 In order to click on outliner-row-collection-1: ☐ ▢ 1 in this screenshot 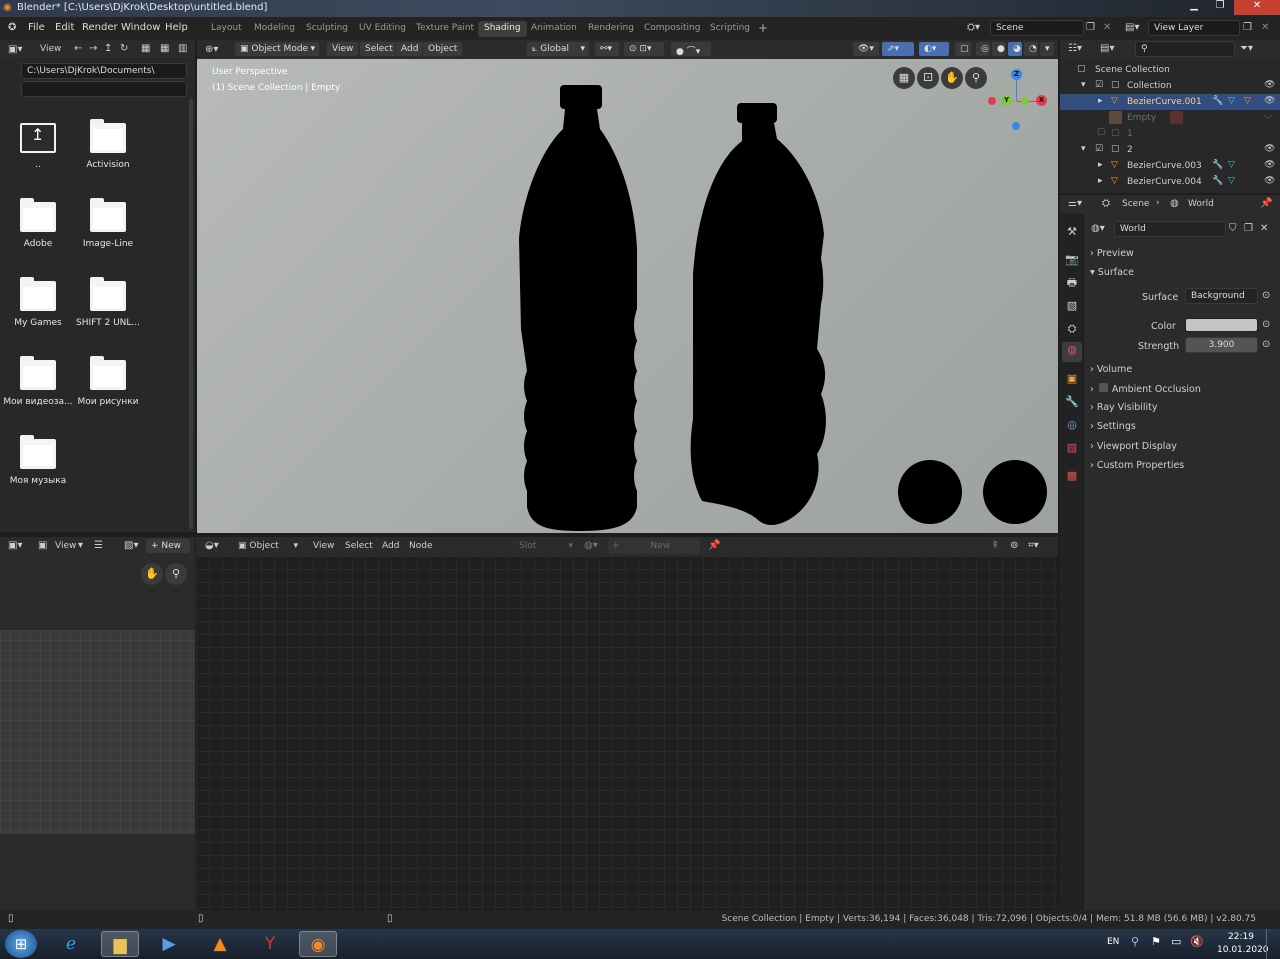, I will do `click(1170, 134)`.